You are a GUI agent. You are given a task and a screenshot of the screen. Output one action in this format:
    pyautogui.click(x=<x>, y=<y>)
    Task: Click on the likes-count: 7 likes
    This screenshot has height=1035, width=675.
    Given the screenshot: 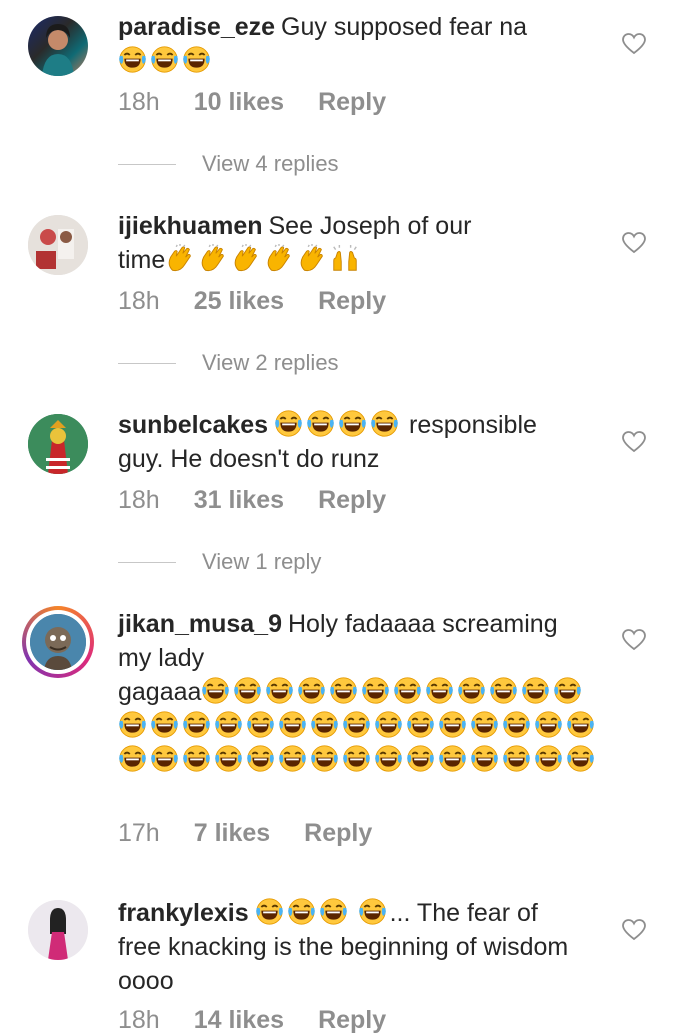 What is the action you would take?
    pyautogui.click(x=232, y=833)
    